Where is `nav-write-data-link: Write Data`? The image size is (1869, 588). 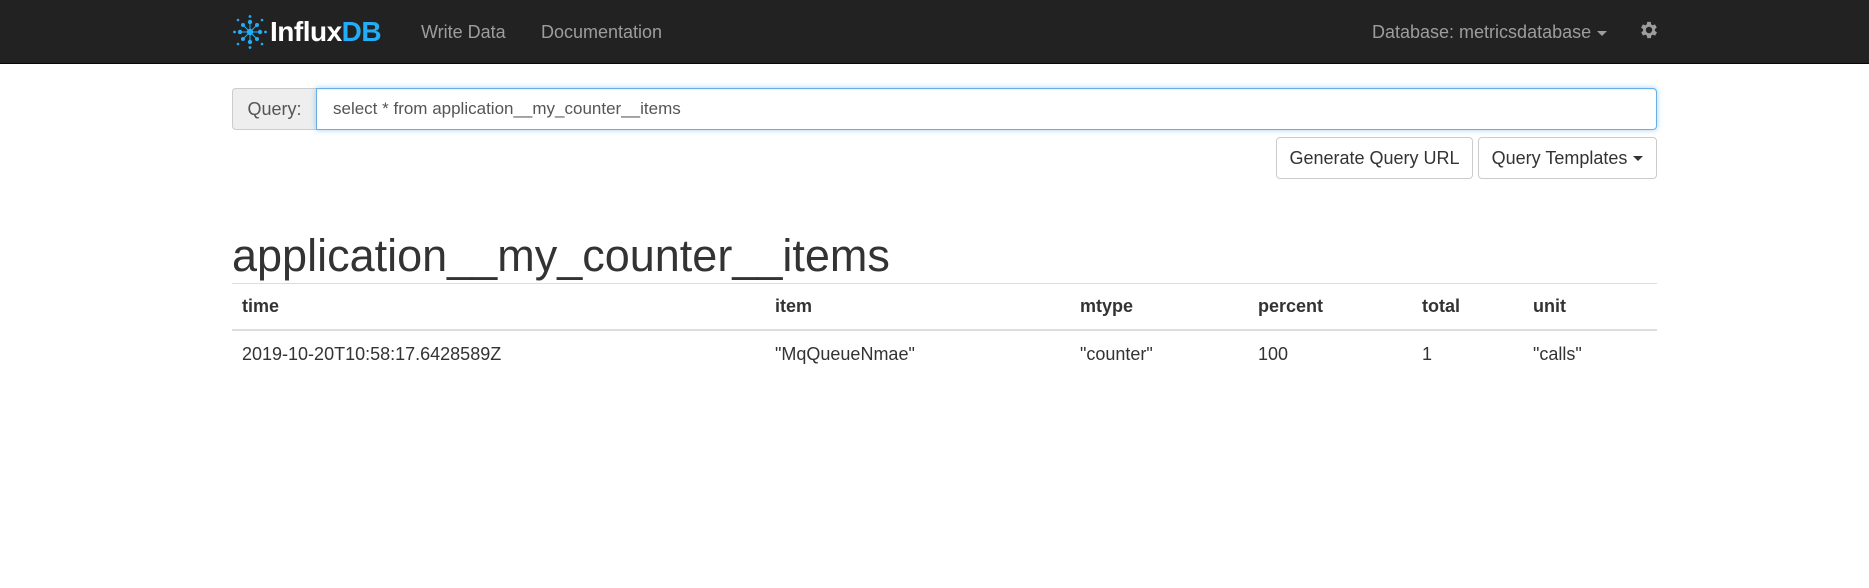 nav-write-data-link: Write Data is located at coordinates (463, 32).